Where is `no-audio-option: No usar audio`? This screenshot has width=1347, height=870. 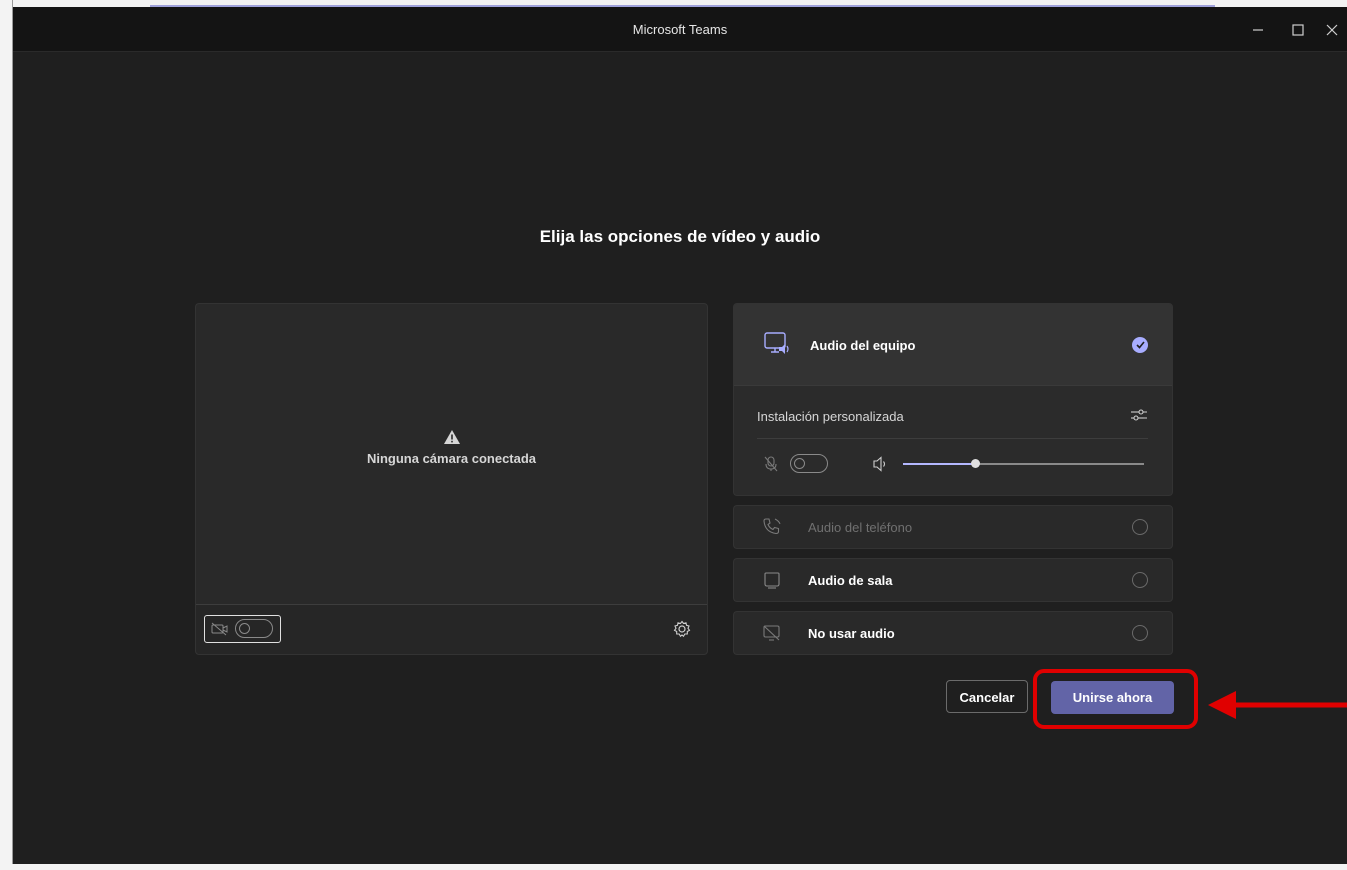 no-audio-option: No usar audio is located at coordinates (953, 633).